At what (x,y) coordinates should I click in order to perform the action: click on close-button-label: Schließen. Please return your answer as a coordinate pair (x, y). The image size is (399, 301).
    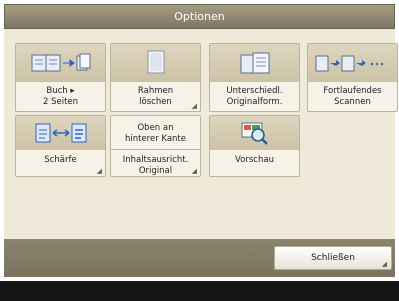
    Looking at the image, I should click on (333, 258).